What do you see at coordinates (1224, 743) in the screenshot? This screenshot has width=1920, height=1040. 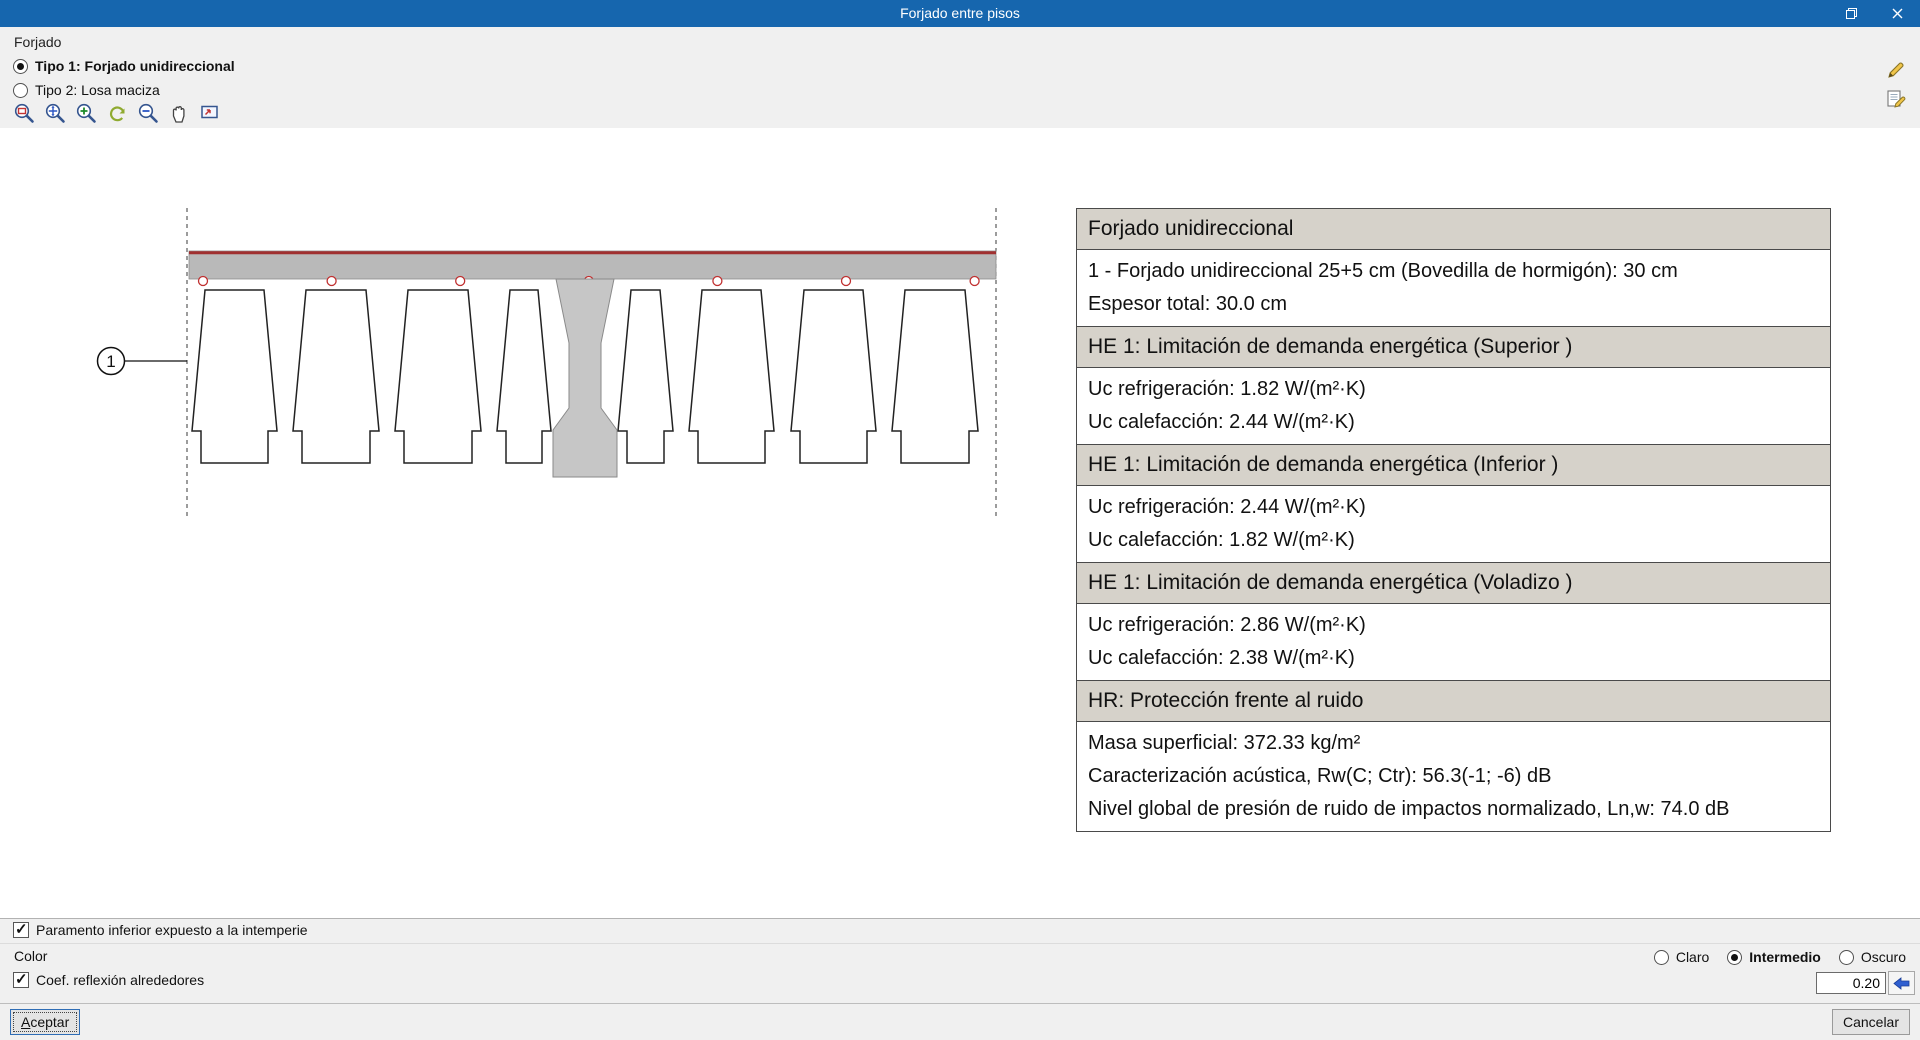 I see `table-line: Masa superficial: 372.33 kg/m²` at bounding box center [1224, 743].